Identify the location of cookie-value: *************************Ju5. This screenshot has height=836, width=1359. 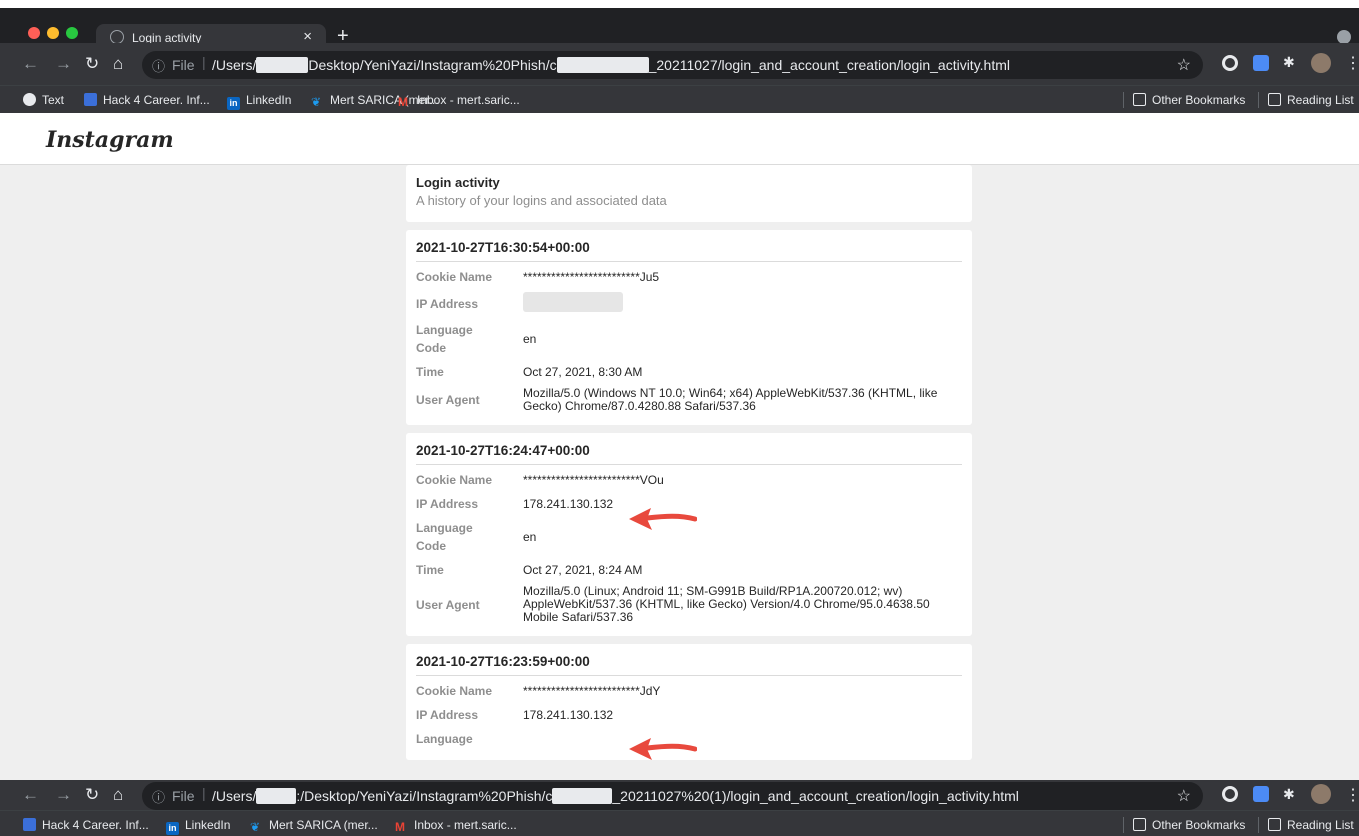
(591, 276).